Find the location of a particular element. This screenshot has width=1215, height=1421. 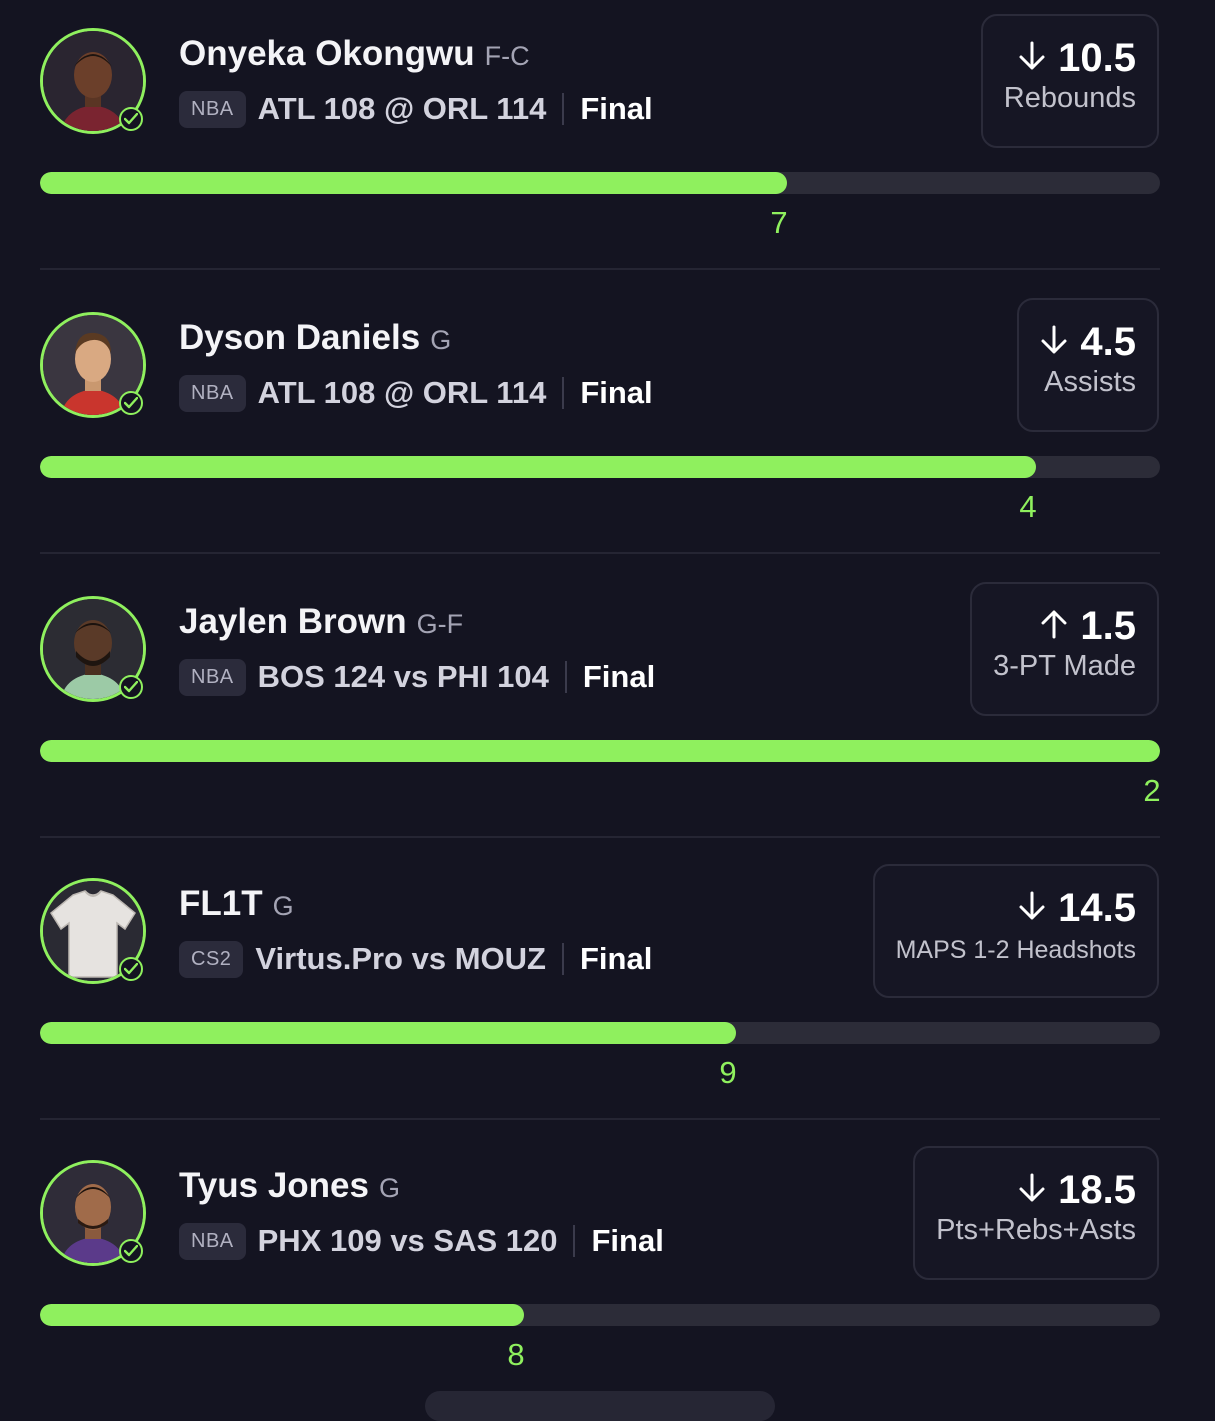

actual-value: 9 is located at coordinates (728, 1072).